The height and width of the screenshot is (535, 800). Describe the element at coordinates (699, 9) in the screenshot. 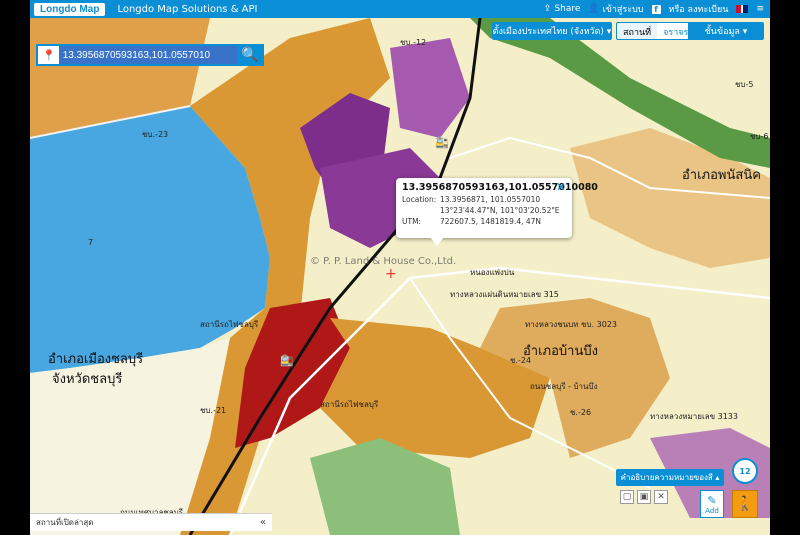

I see `register-link: หรือ ลงทะเบียน` at that location.